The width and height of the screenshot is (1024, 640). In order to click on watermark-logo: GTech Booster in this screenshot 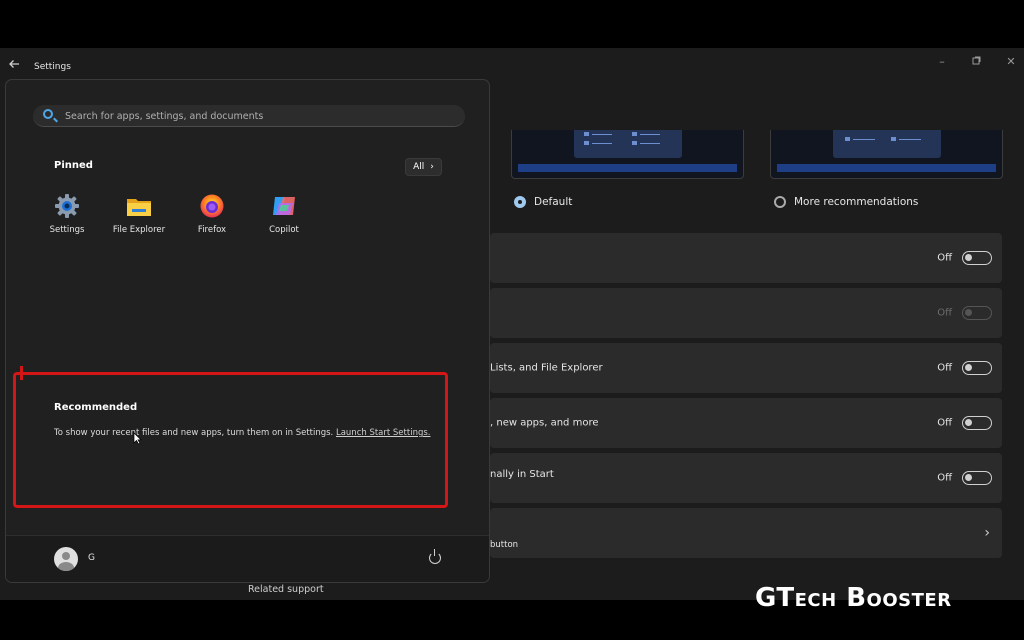, I will do `click(853, 598)`.